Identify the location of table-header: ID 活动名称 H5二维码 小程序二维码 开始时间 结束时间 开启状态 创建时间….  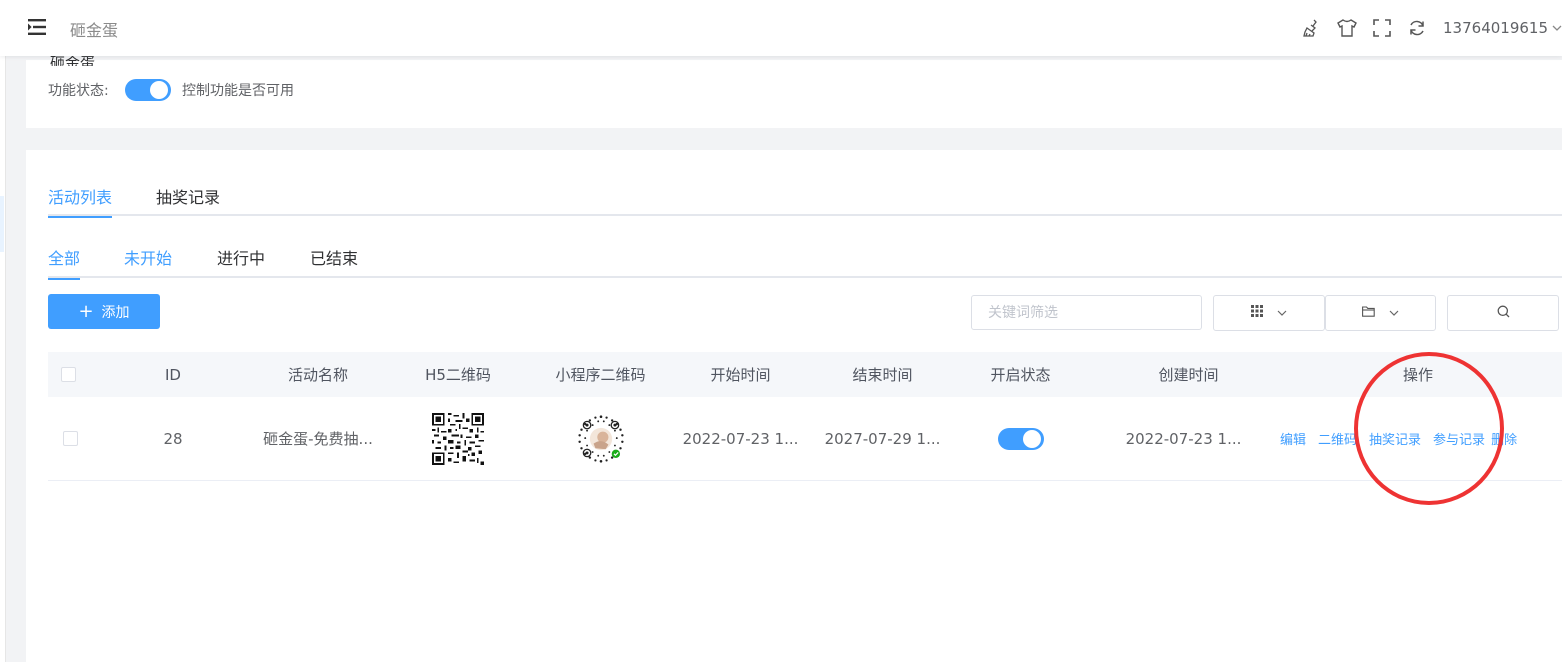
(805, 374).